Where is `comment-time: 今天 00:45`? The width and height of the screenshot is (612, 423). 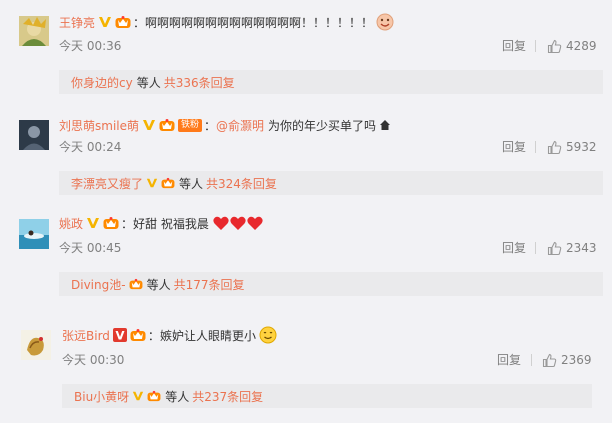 comment-time: 今天 00:45 is located at coordinates (90, 248).